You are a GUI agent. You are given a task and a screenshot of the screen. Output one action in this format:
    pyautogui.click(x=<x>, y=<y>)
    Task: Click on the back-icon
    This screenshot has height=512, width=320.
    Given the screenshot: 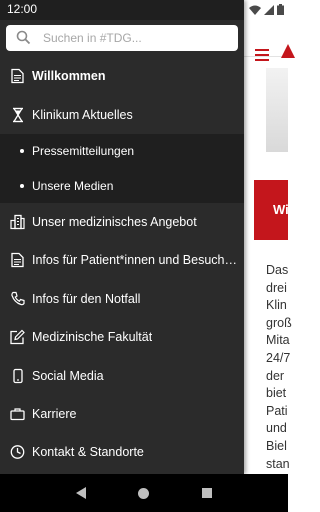 What is the action you would take?
    pyautogui.click(x=81, y=493)
    